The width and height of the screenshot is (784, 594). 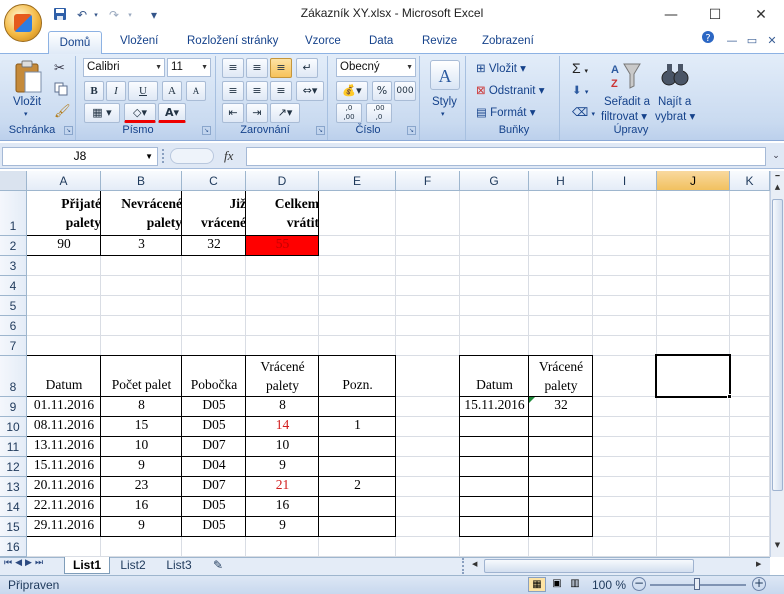 I want to click on row-header-7: 7, so click(x=13, y=346).